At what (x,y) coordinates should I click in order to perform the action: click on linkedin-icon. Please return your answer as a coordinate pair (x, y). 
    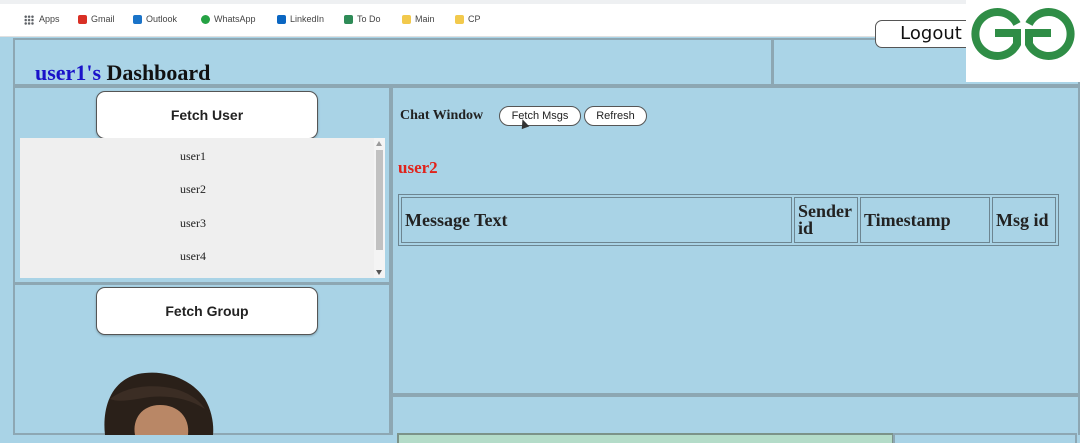
    Looking at the image, I should click on (281, 20).